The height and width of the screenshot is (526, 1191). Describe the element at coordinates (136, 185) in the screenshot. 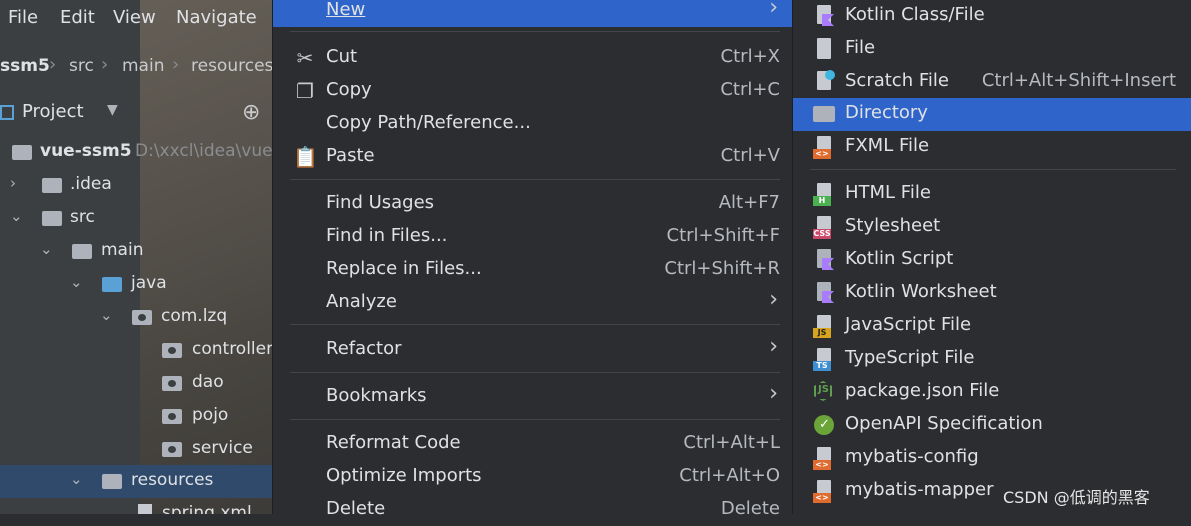

I see `tree-item-idea: › .idea` at that location.